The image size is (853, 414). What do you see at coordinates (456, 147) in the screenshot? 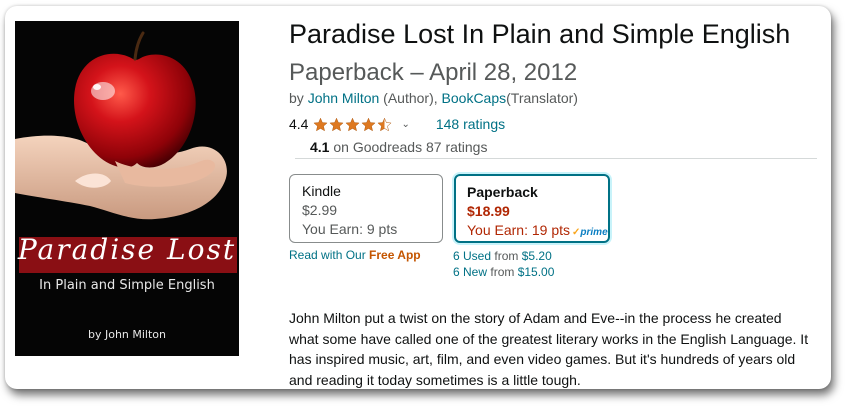
I see `goodreads-count: 87 ratings` at bounding box center [456, 147].